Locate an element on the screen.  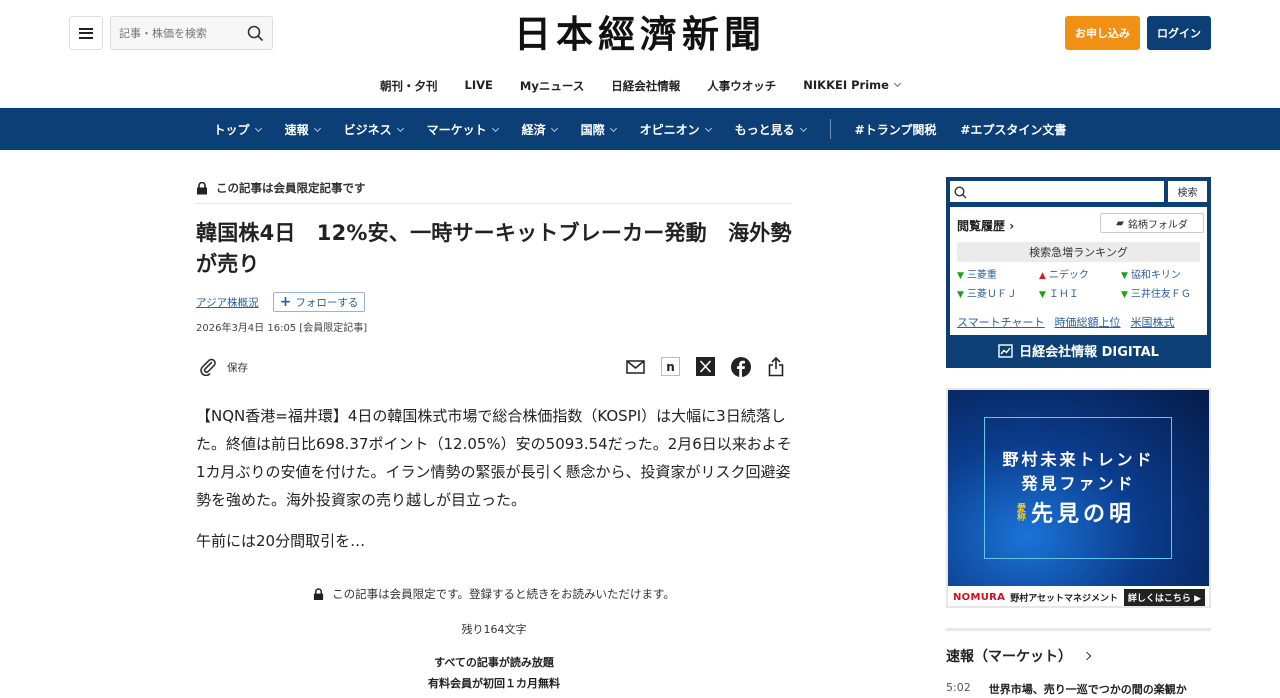
subscribe-button: お申し込み is located at coordinates (1102, 33).